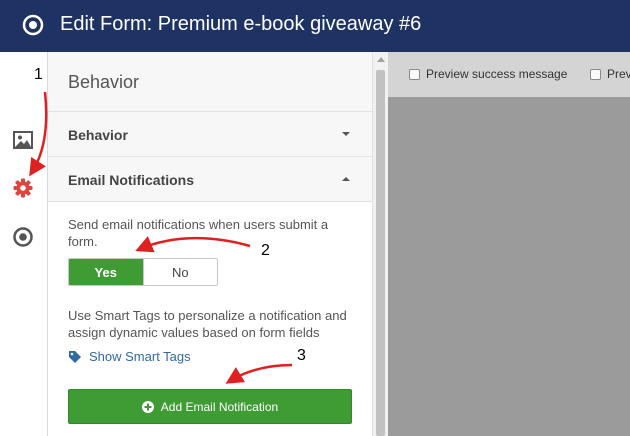  What do you see at coordinates (104, 82) in the screenshot?
I see `panel-title: Behavior` at bounding box center [104, 82].